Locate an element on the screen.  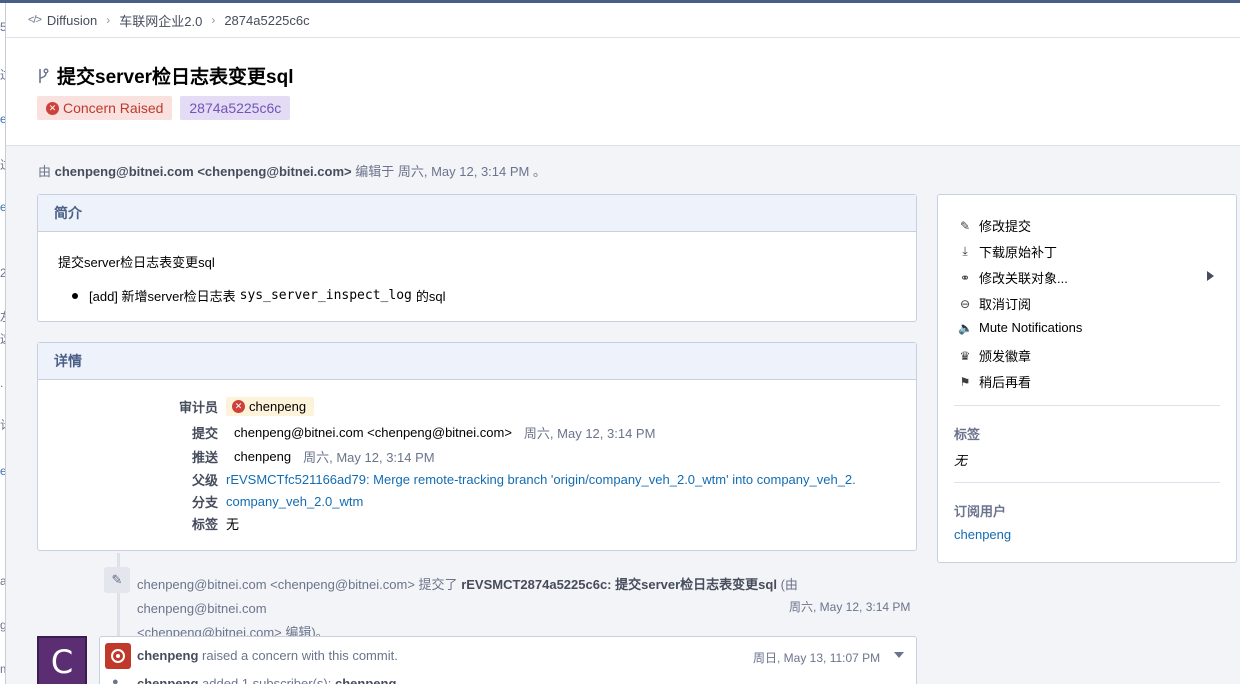
action-download-patch: ⤓ 下载原始补丁 is located at coordinates (1007, 251).